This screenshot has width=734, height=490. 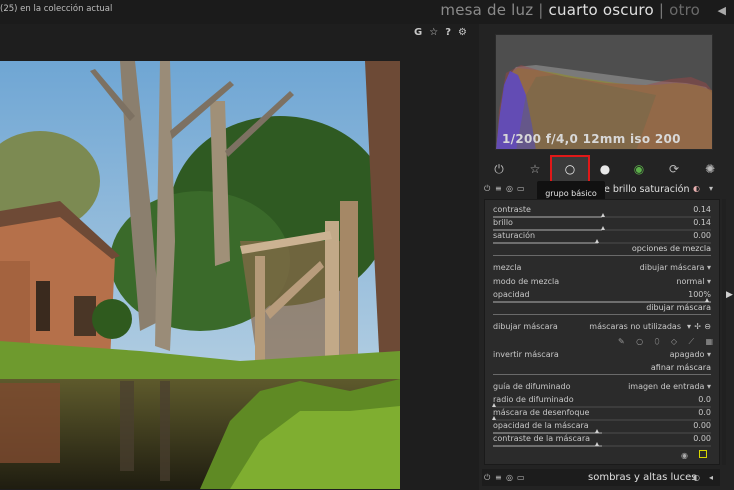 What do you see at coordinates (512, 209) in the screenshot?
I see `slider-label: contraste` at bounding box center [512, 209].